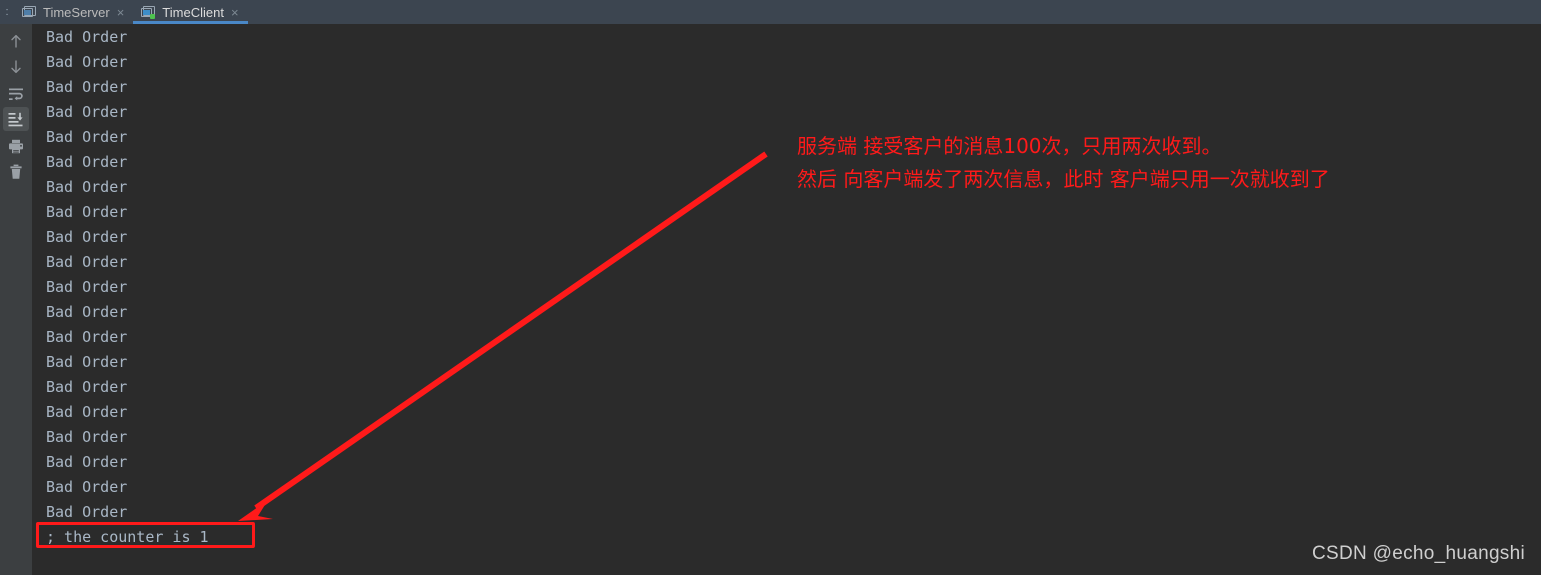 The image size is (1541, 575). Describe the element at coordinates (770, 12) in the screenshot. I see `run-tool-window-tabbar: : TimeServer × TimeClient ×` at that location.